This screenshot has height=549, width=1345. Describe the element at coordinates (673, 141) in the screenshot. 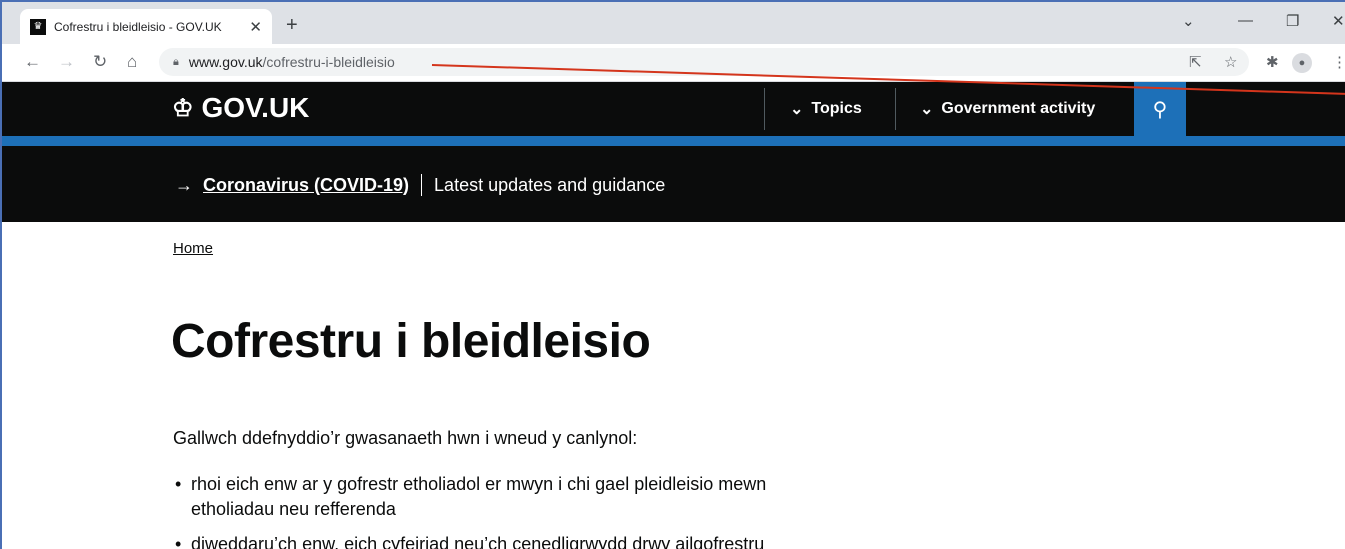

I see `header-blue-bar` at that location.